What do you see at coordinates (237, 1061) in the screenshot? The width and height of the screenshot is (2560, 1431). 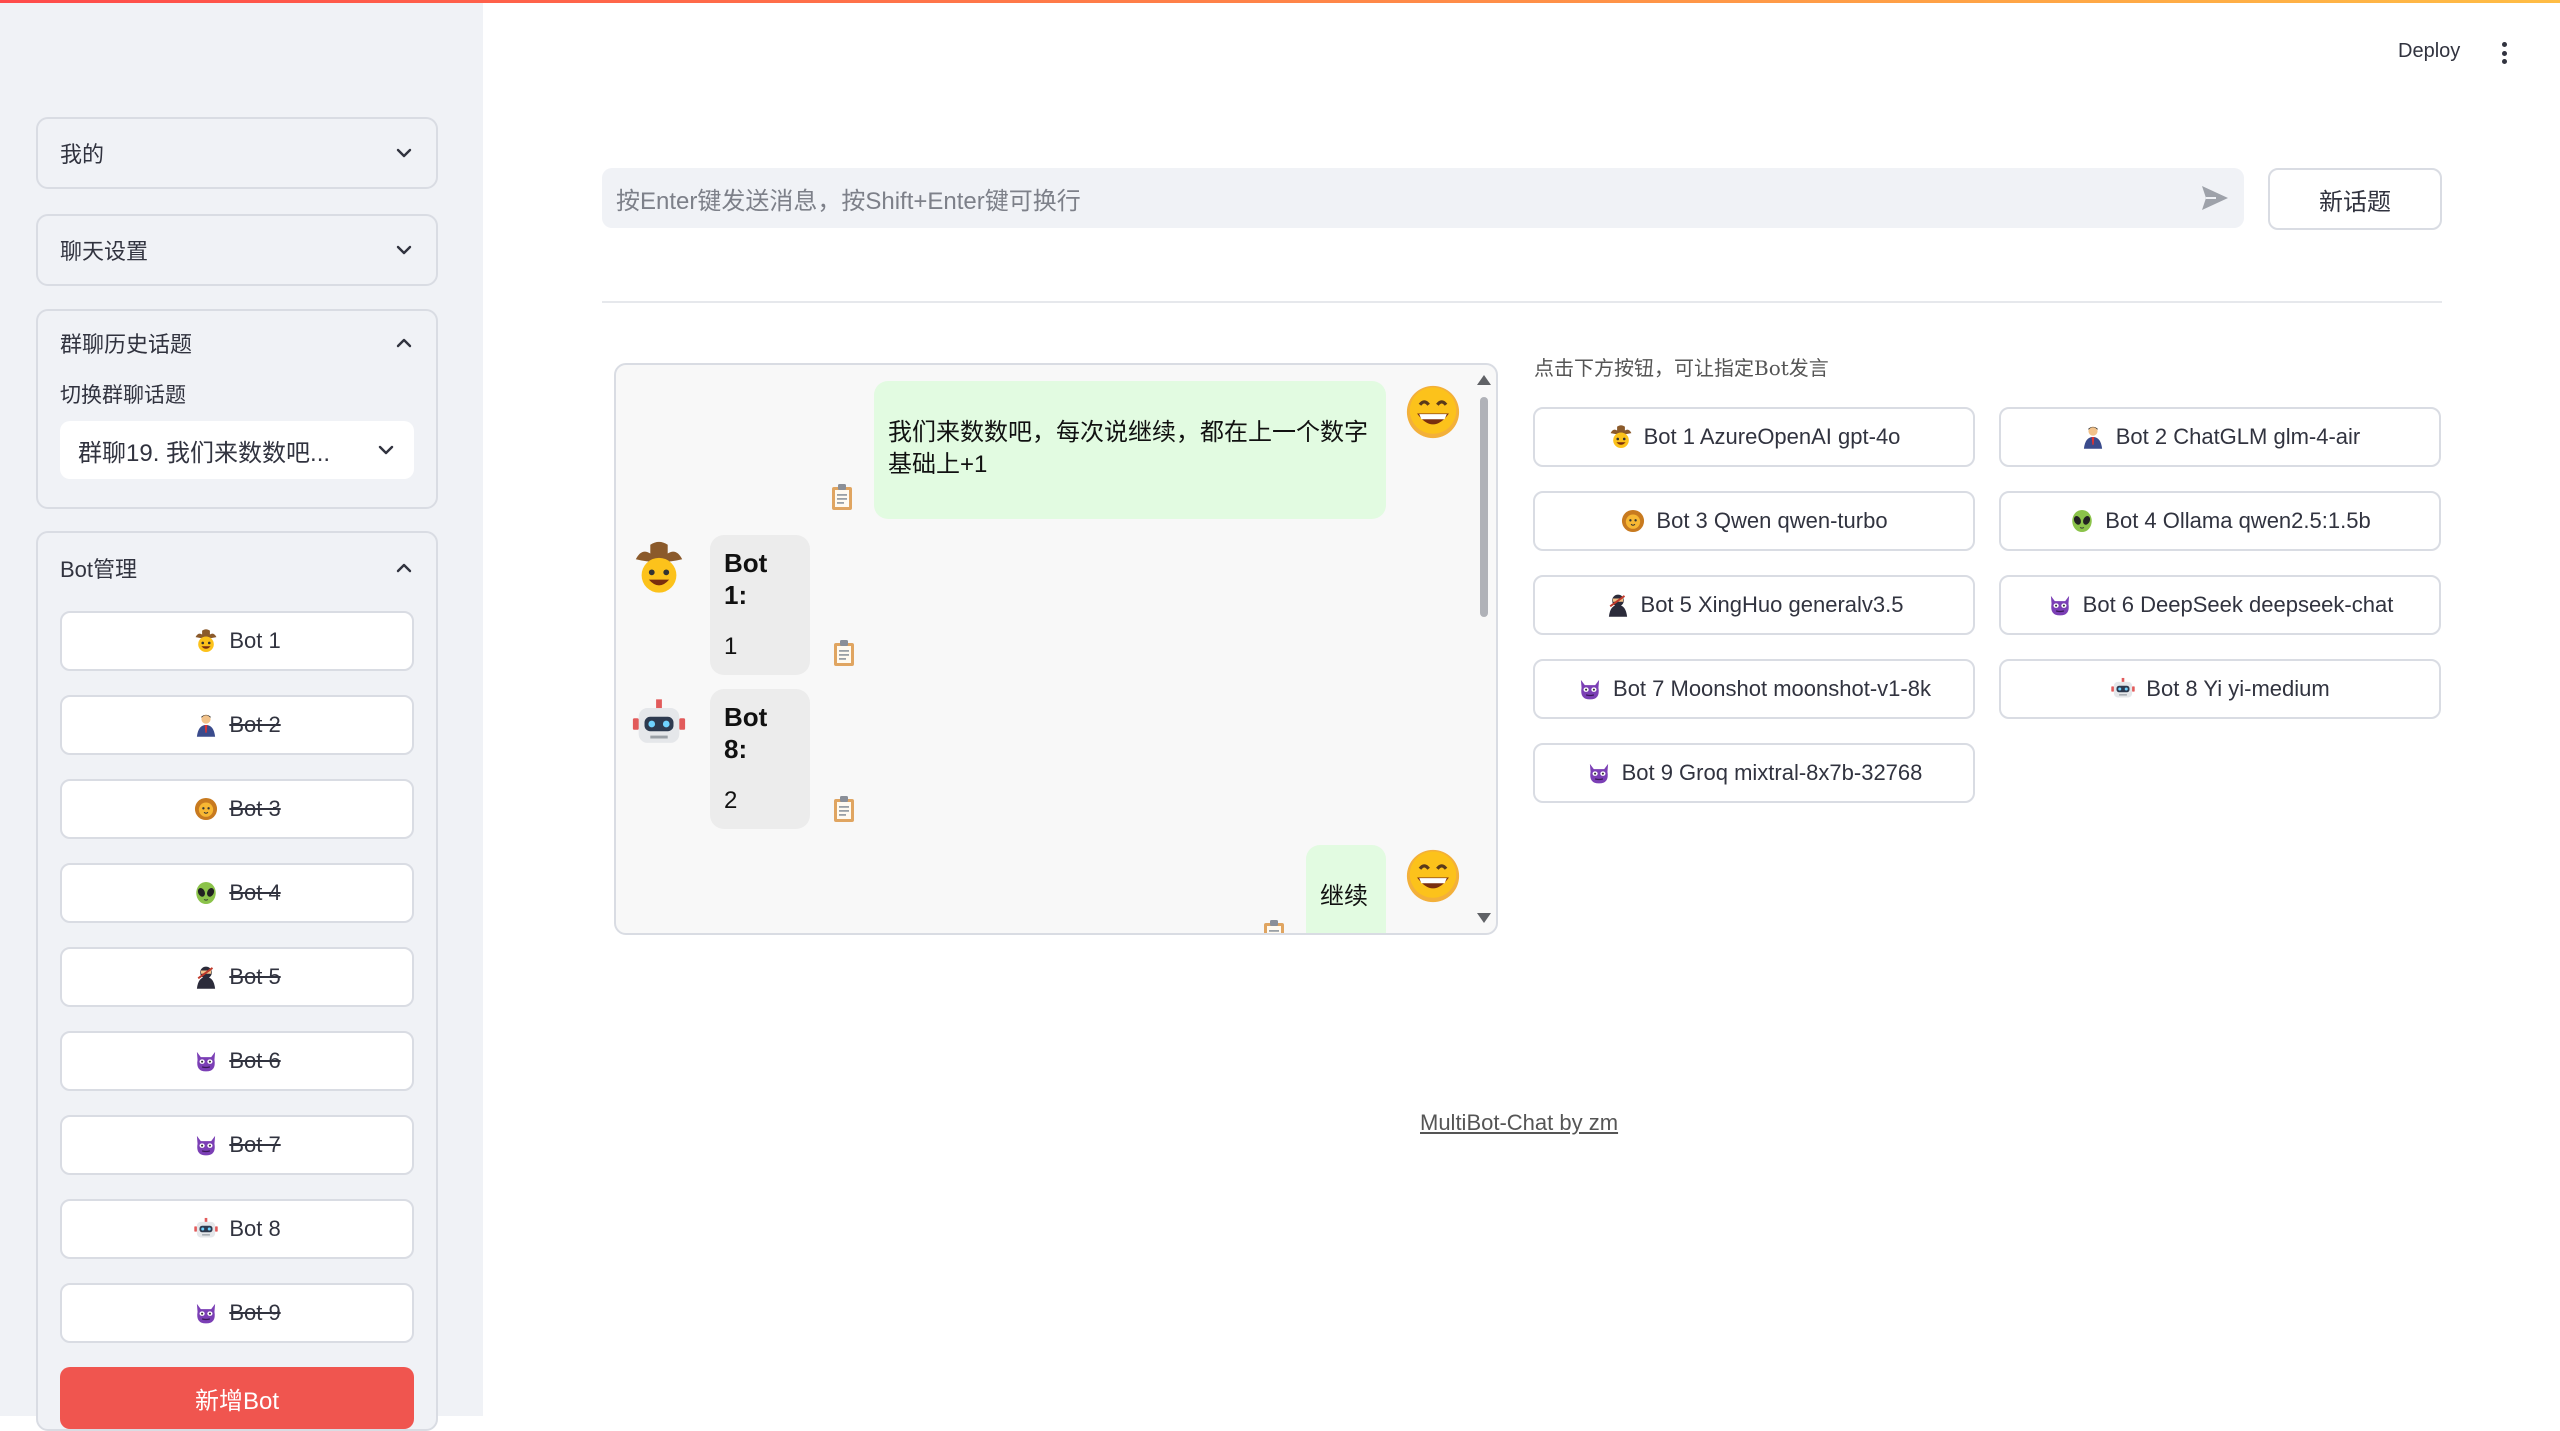 I see `sidebar-bot-6-button: Bot 6` at bounding box center [237, 1061].